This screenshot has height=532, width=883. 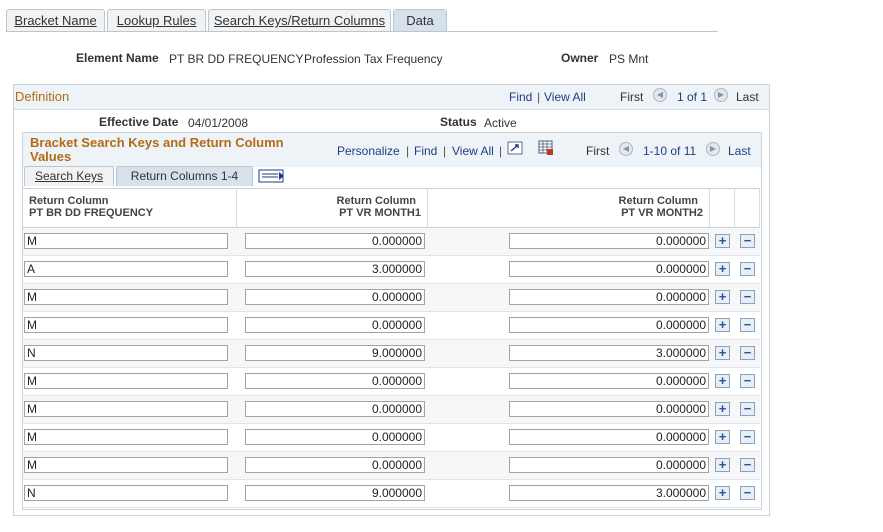 What do you see at coordinates (373, 59) in the screenshot?
I see `element-description: Profession Tax Frequency` at bounding box center [373, 59].